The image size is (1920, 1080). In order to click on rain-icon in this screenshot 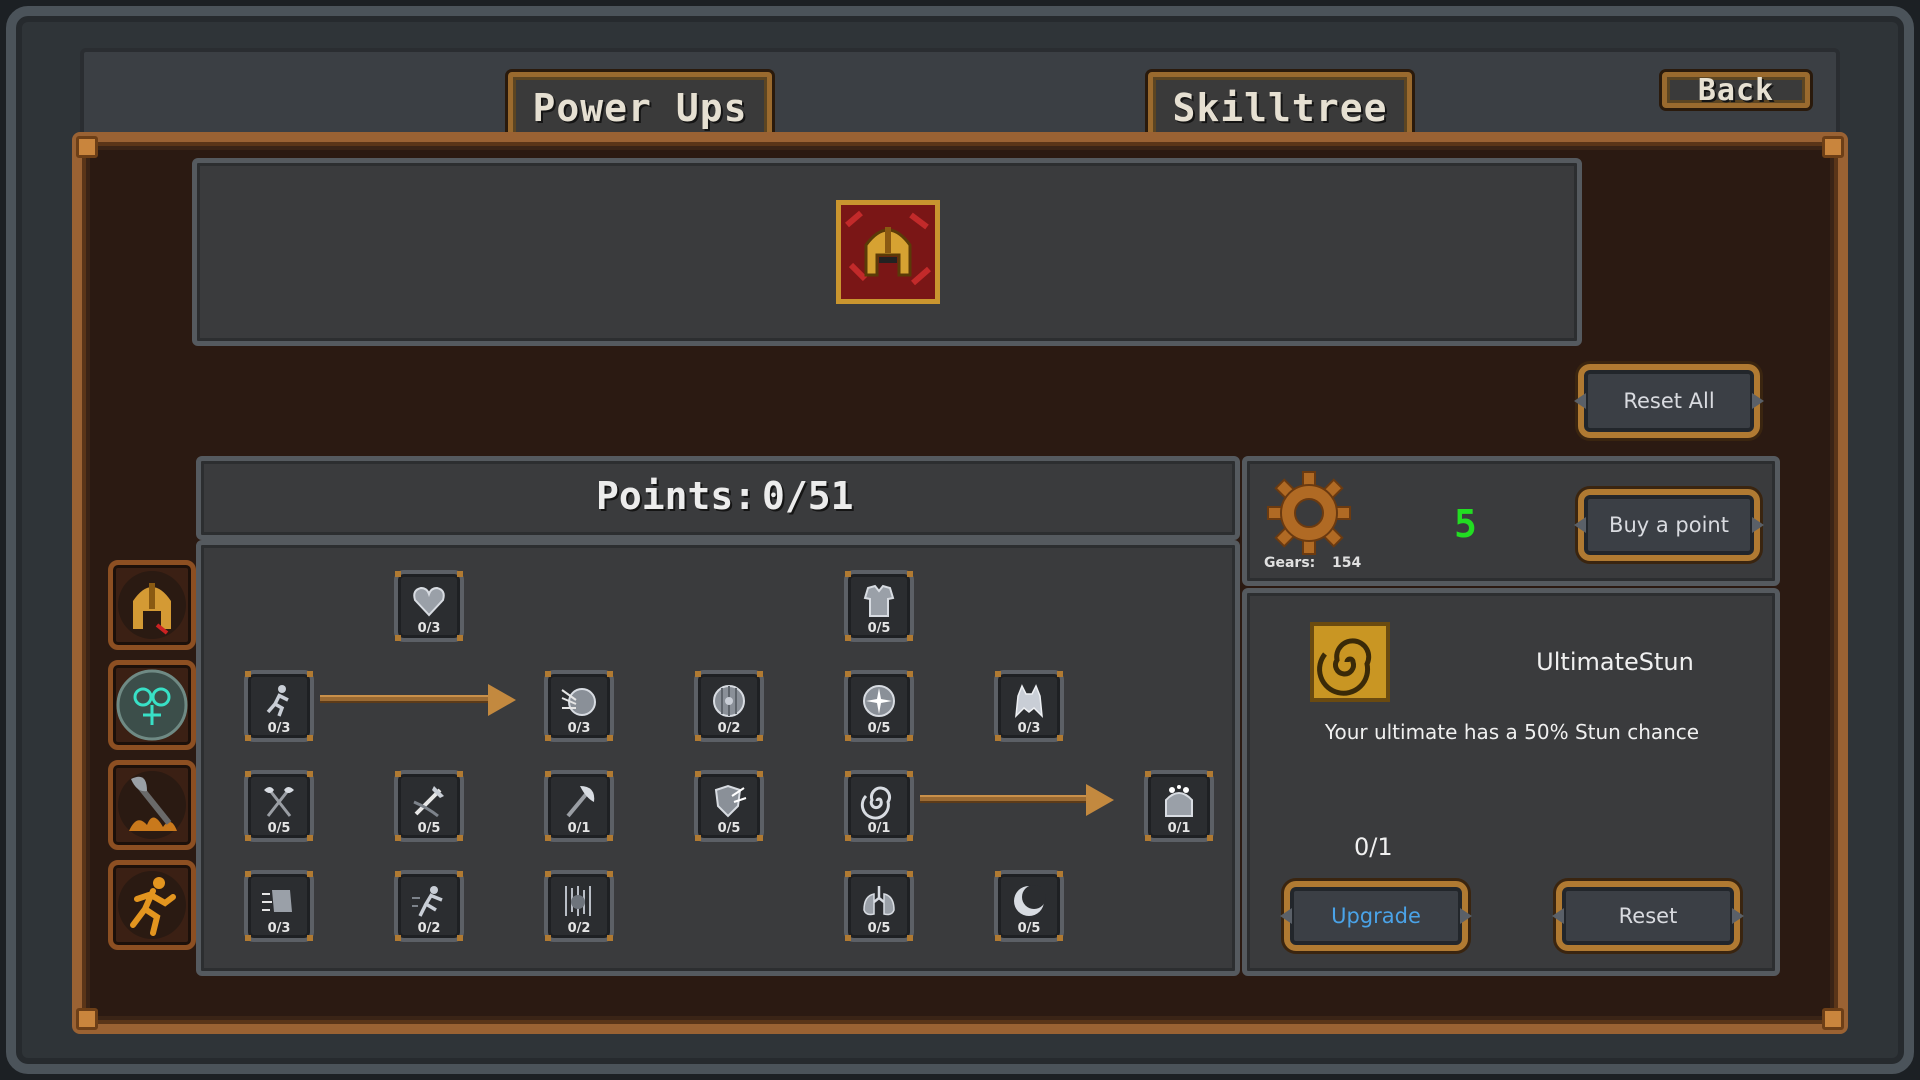, I will do `click(578, 901)`.